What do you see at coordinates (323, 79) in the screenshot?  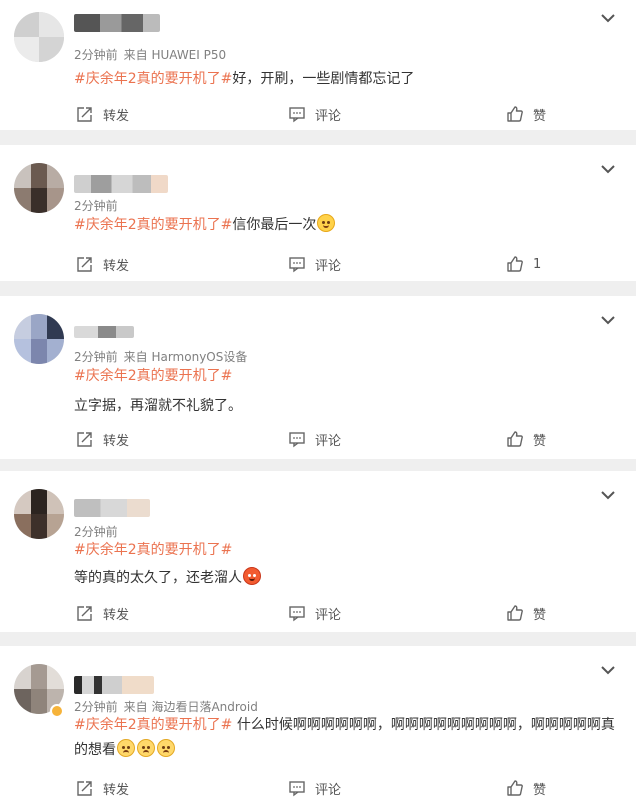 I see `post-body: 好，开刷，一些剧情都忘记了` at bounding box center [323, 79].